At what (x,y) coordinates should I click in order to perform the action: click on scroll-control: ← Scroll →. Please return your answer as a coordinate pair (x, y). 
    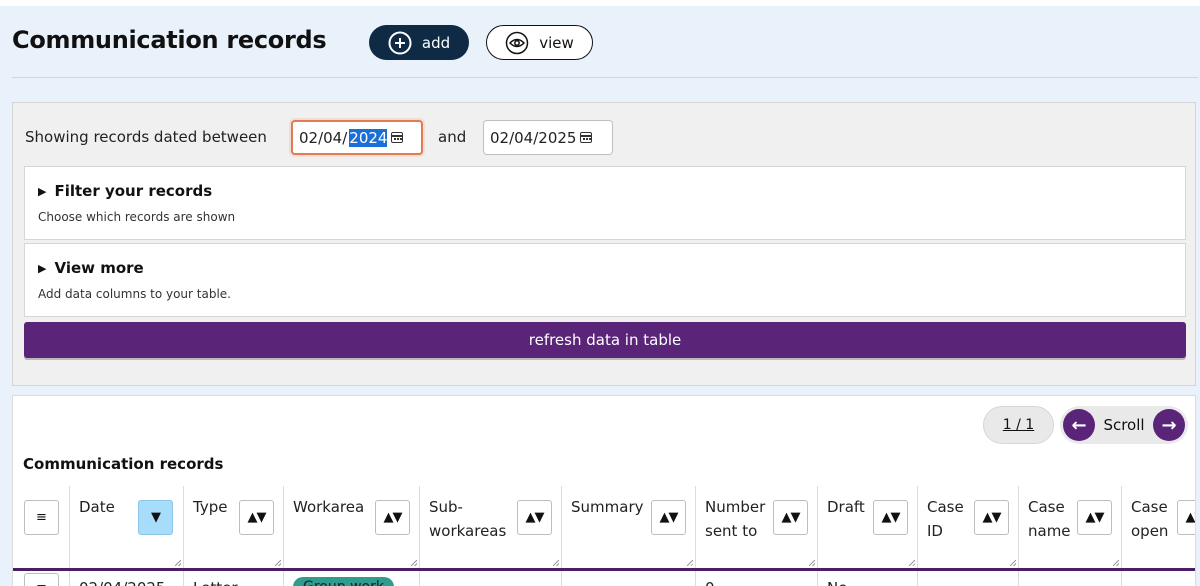
    Looking at the image, I should click on (1124, 425).